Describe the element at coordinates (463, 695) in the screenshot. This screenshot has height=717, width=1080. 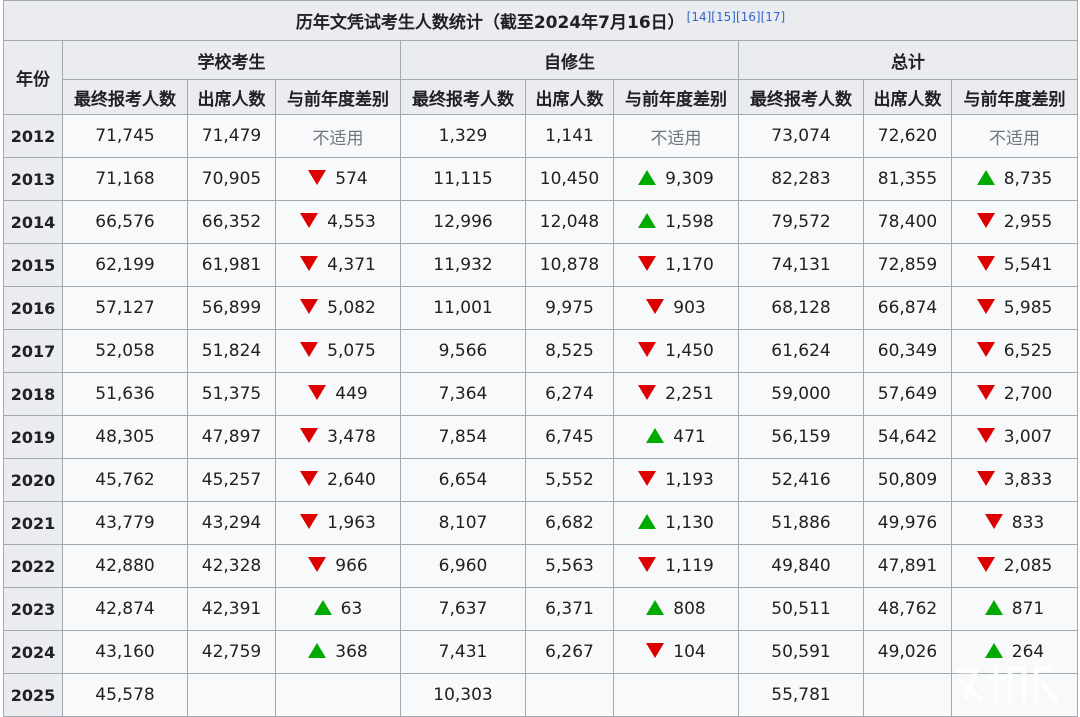
I see `value-cell: 10,303` at that location.